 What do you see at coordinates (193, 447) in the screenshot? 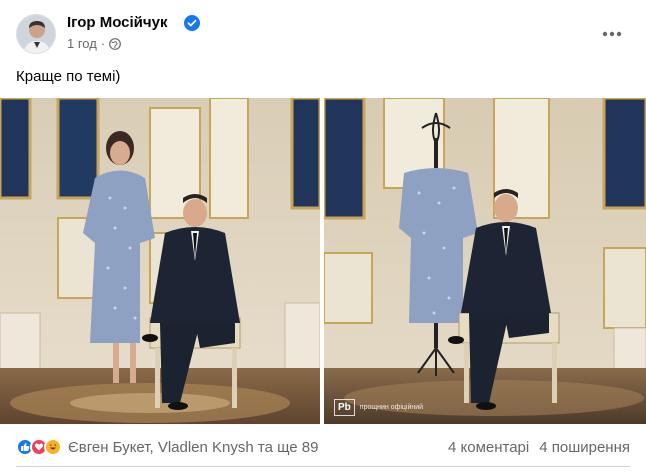
I see `reaction-names: Євген Букет, Vladlen Knysh та ще 89` at bounding box center [193, 447].